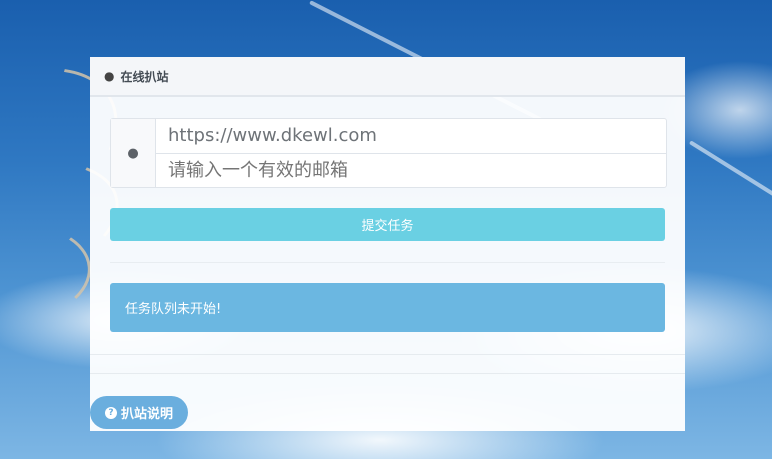 Image resolution: width=772 pixels, height=459 pixels. I want to click on panel-title: 在线扒站, so click(144, 76).